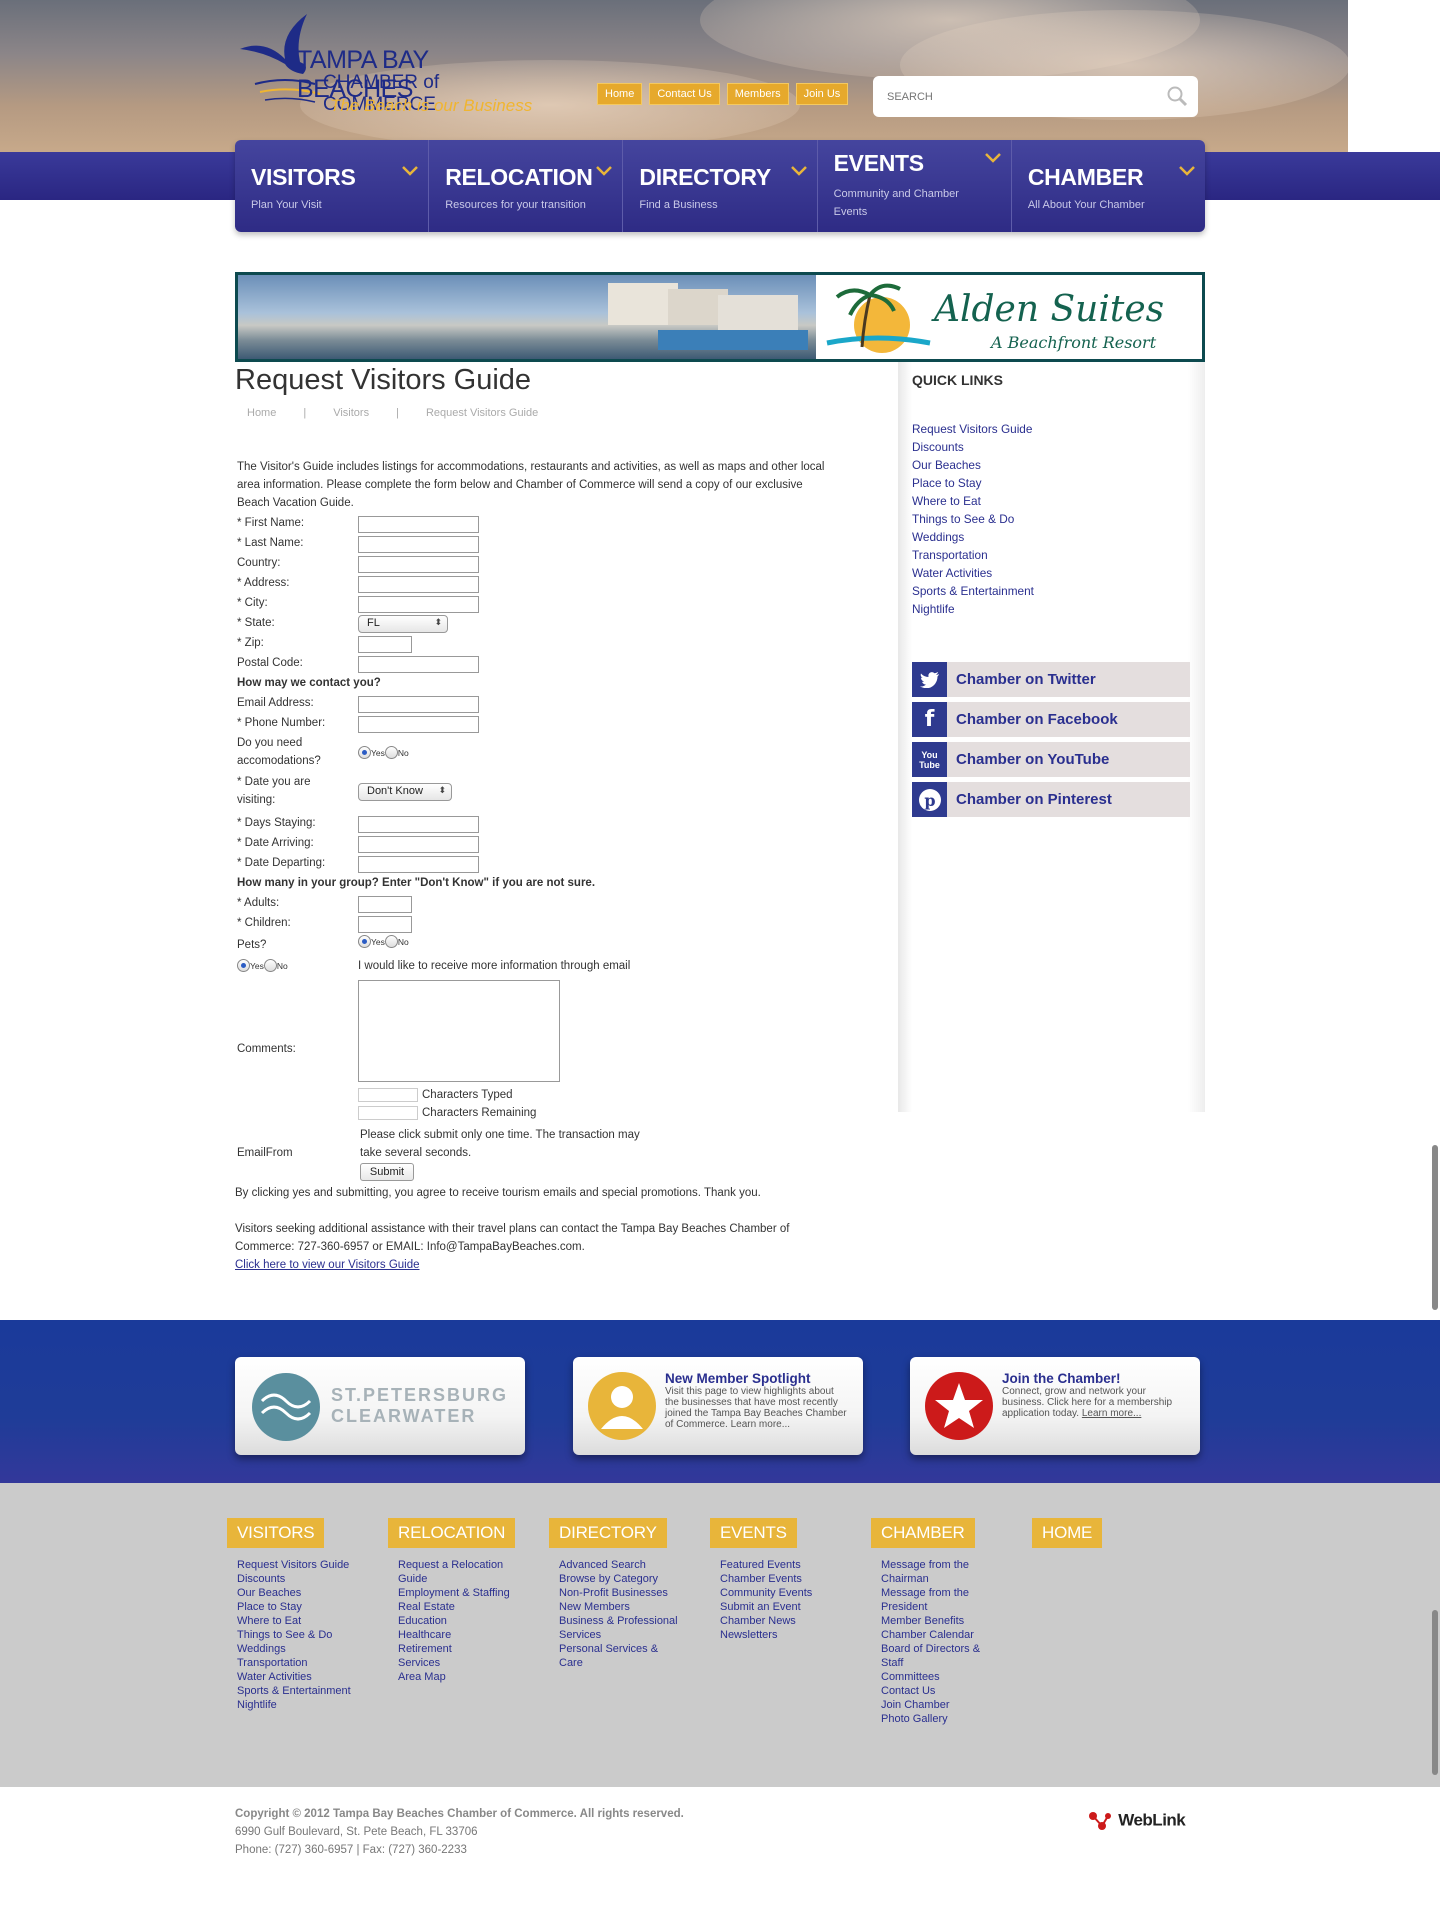 Image resolution: width=1440 pixels, height=1908 pixels. I want to click on footer-heading: HOME, so click(1067, 1533).